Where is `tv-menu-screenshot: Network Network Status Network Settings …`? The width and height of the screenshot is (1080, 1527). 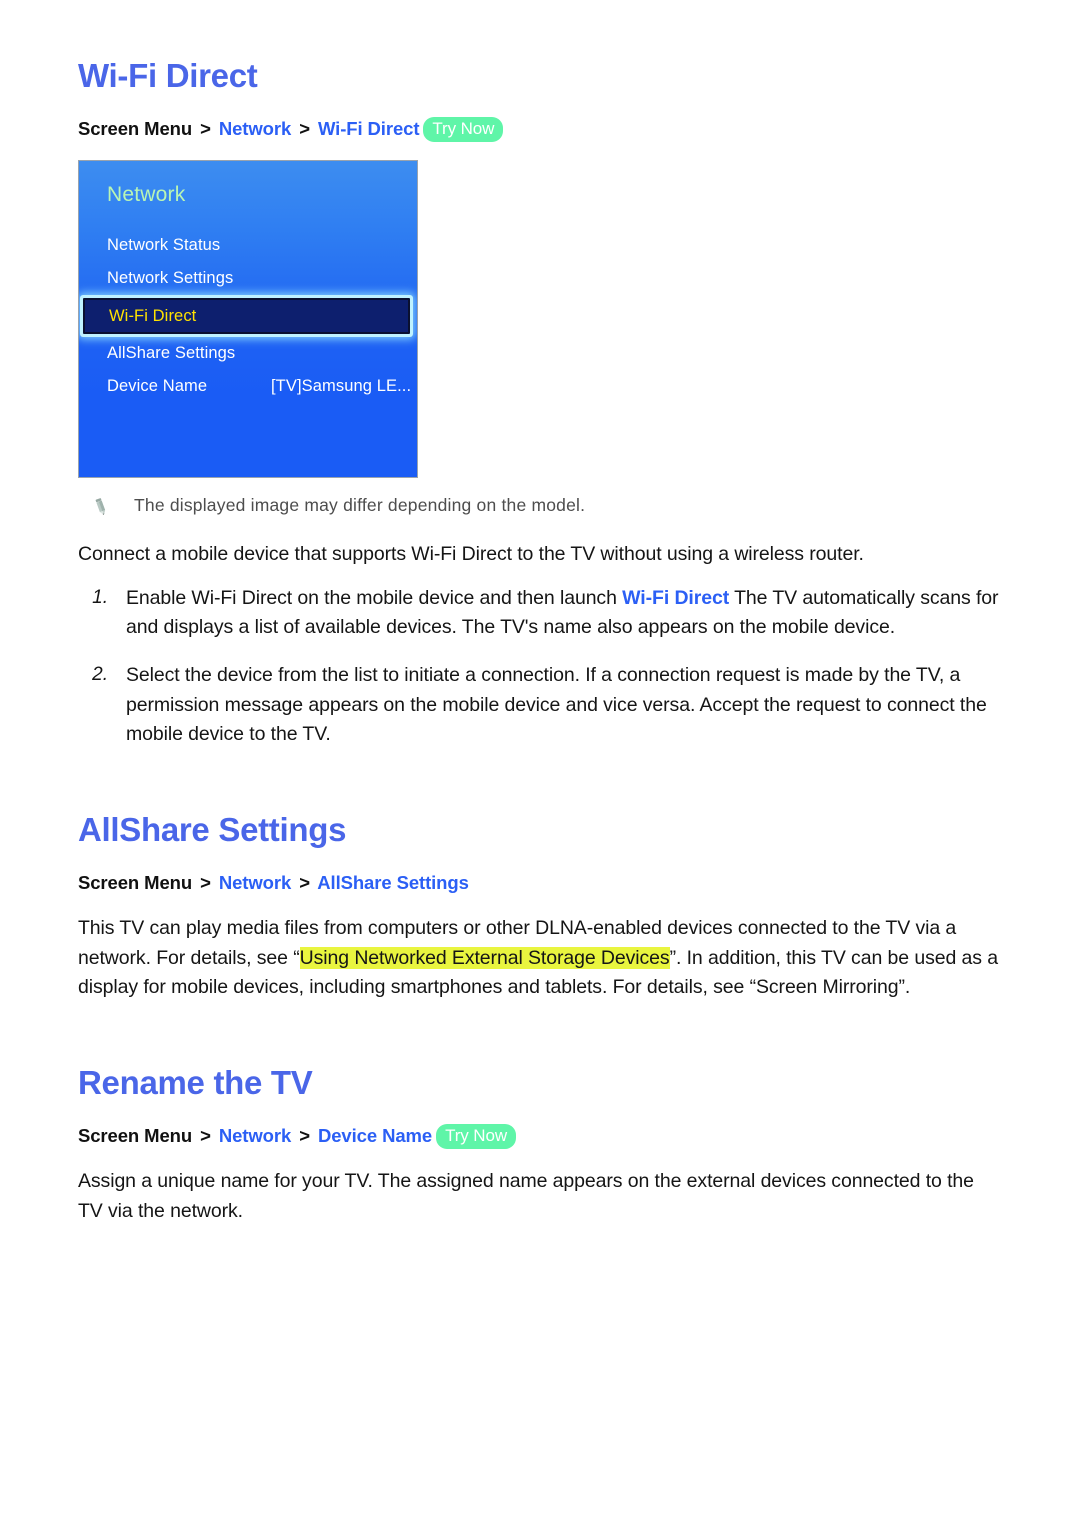 tv-menu-screenshot: Network Network Status Network Settings … is located at coordinates (248, 319).